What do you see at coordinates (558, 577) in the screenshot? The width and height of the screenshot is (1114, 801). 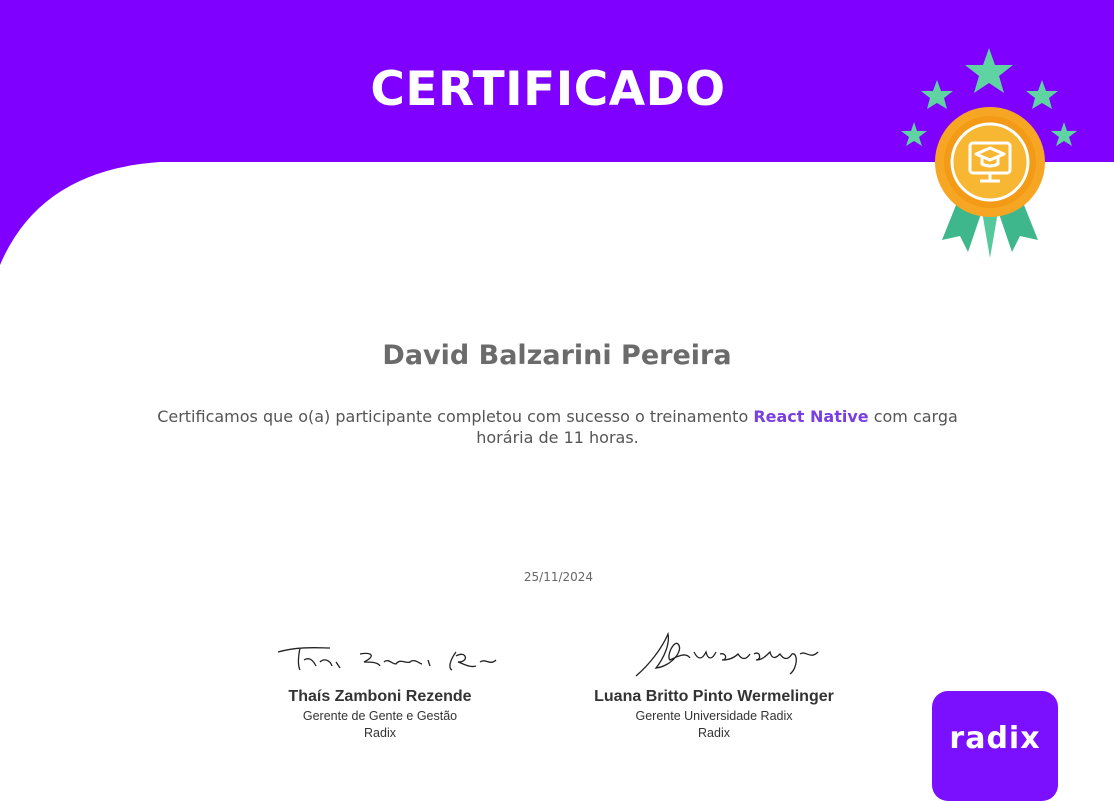 I see `issue-date: 25/11/2024` at bounding box center [558, 577].